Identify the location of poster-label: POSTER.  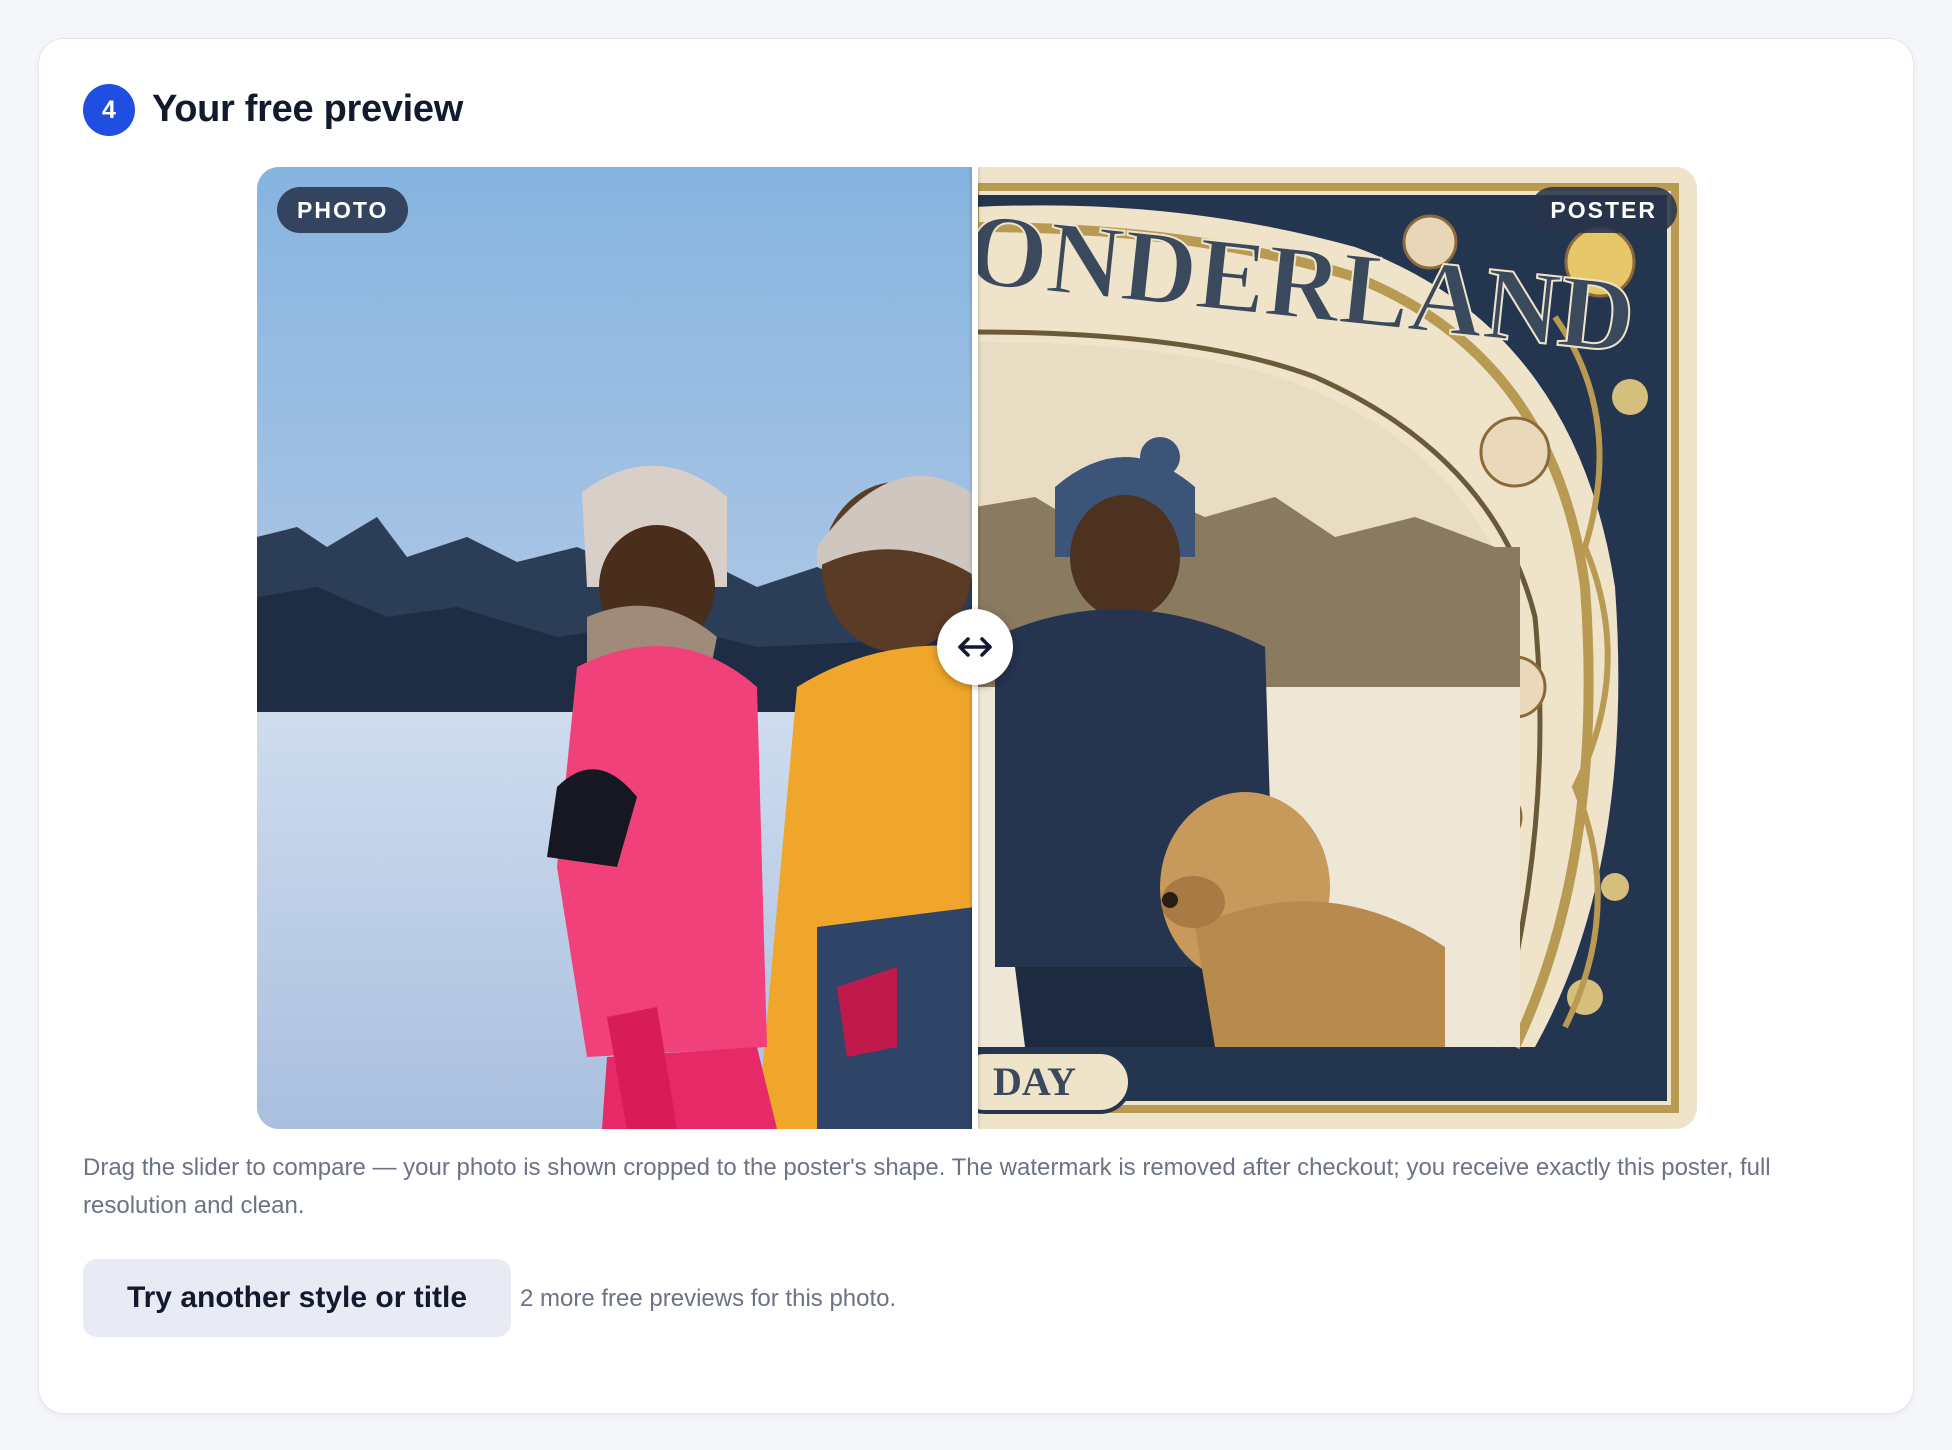
(1603, 210).